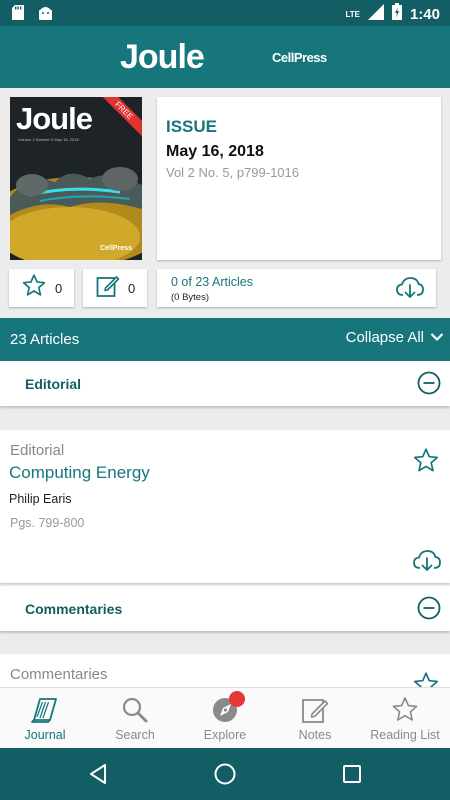 The width and height of the screenshot is (450, 800). I want to click on notes-count: 0, so click(132, 288).